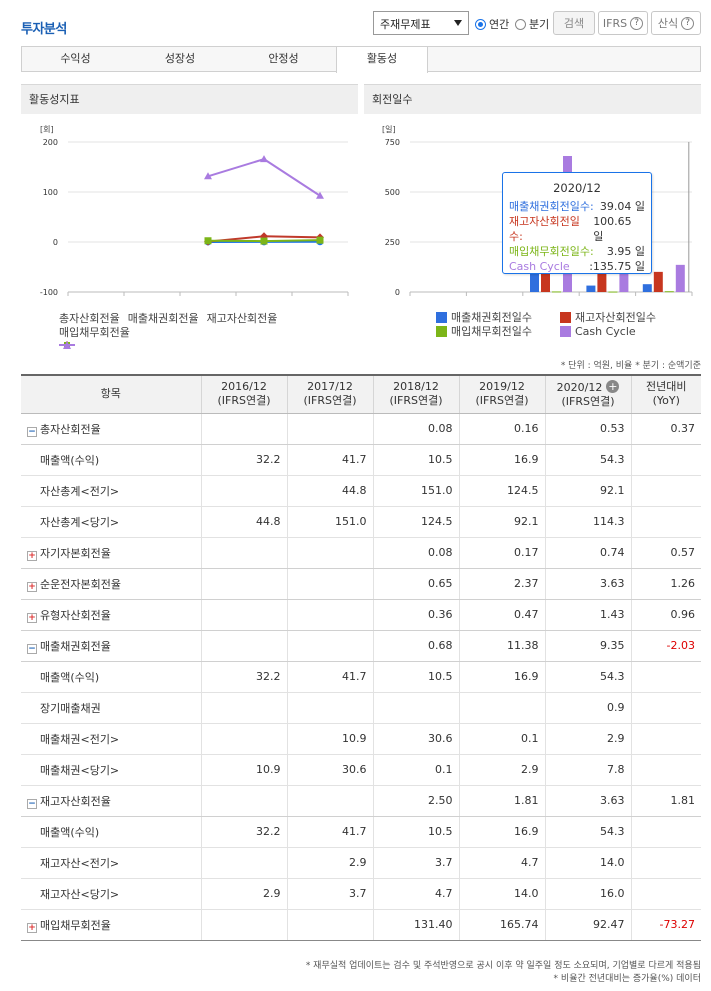 This screenshot has width=711, height=991. I want to click on header-label: 2020/12, so click(579, 387).